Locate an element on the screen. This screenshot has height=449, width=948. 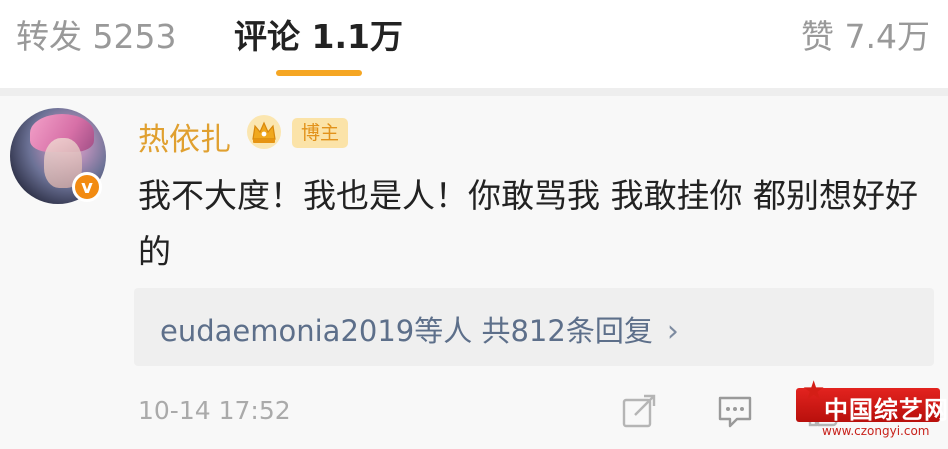
crown-icon is located at coordinates (264, 132).